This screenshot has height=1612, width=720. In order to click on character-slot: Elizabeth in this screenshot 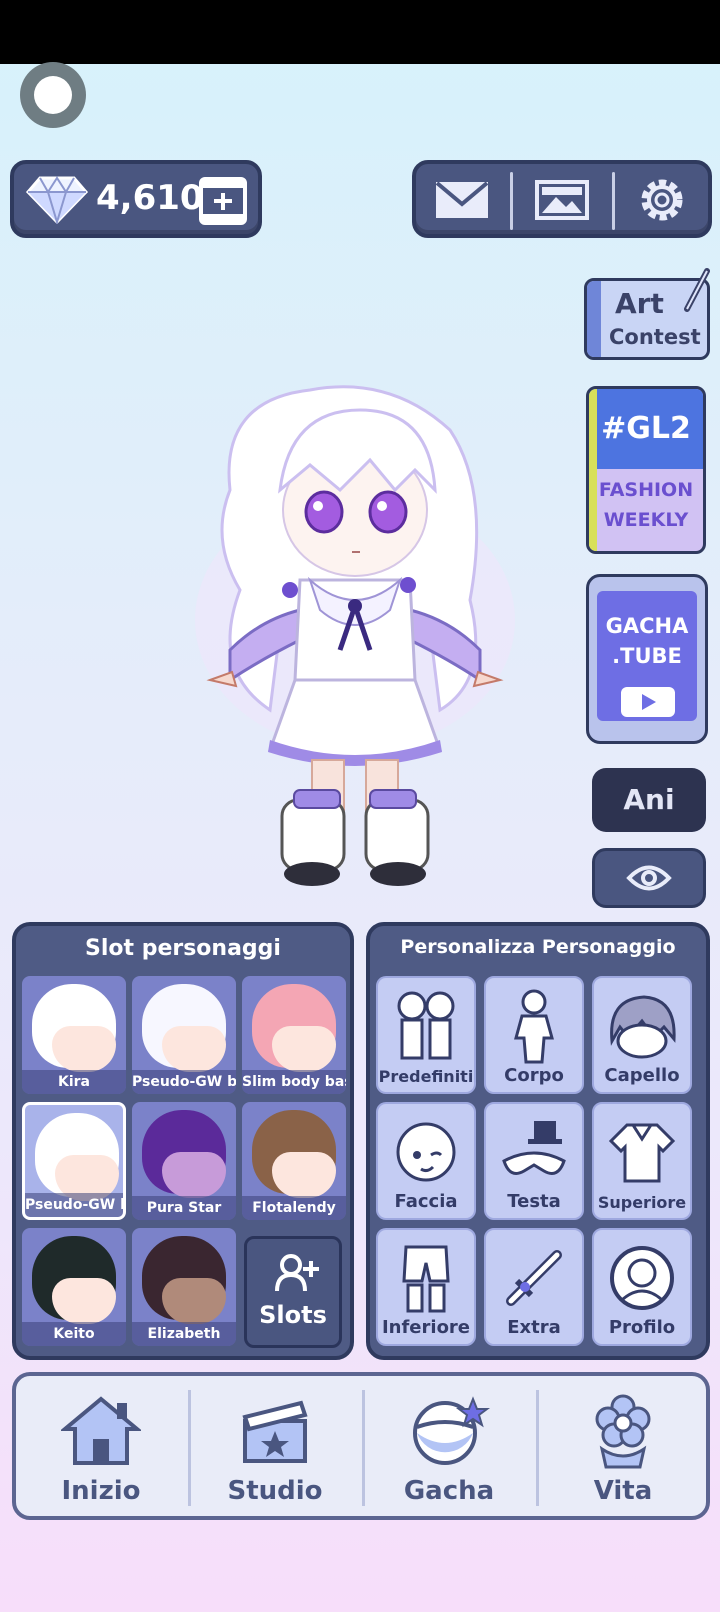, I will do `click(184, 1287)`.